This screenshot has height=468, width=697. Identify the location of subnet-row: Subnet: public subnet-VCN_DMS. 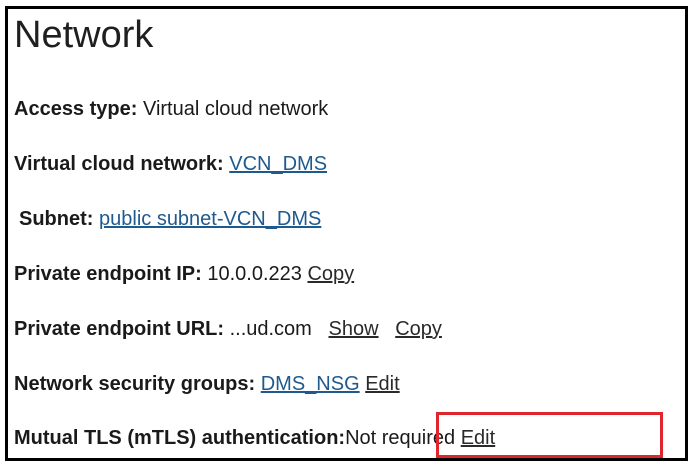
(170, 219).